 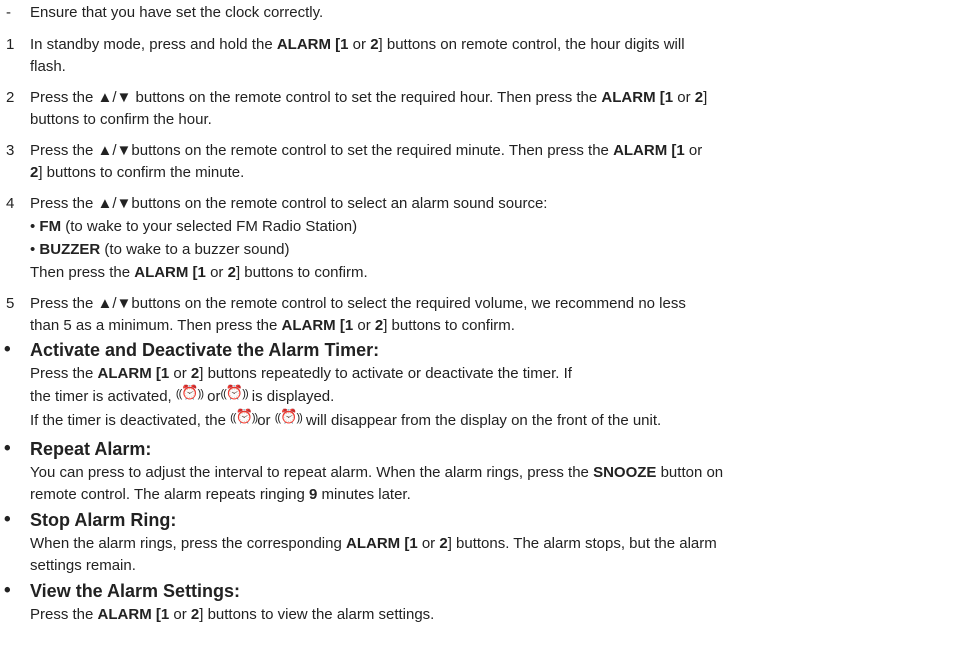 I want to click on step-3-alarm-label: ALARM [1, so click(x=649, y=150).